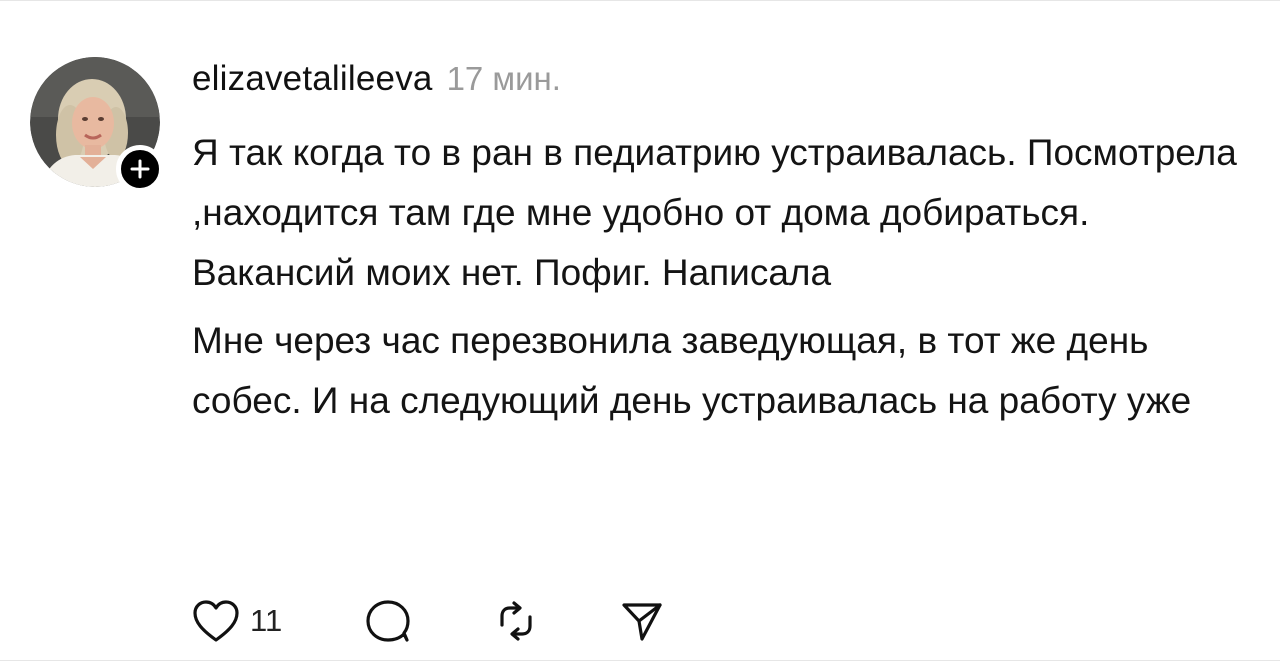  What do you see at coordinates (722, 79) in the screenshot?
I see `comment-header: elizavetalileeva 17 мин.` at bounding box center [722, 79].